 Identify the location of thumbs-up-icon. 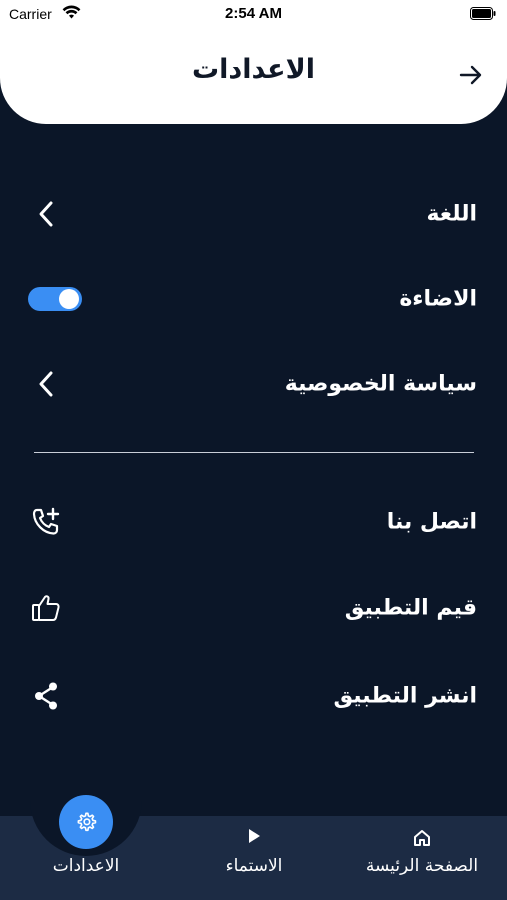
(46, 608).